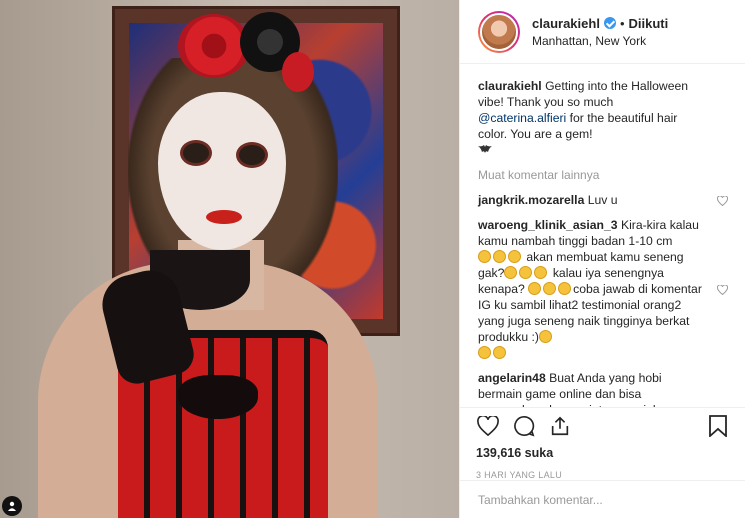  I want to click on photo-eye-right, so click(252, 155).